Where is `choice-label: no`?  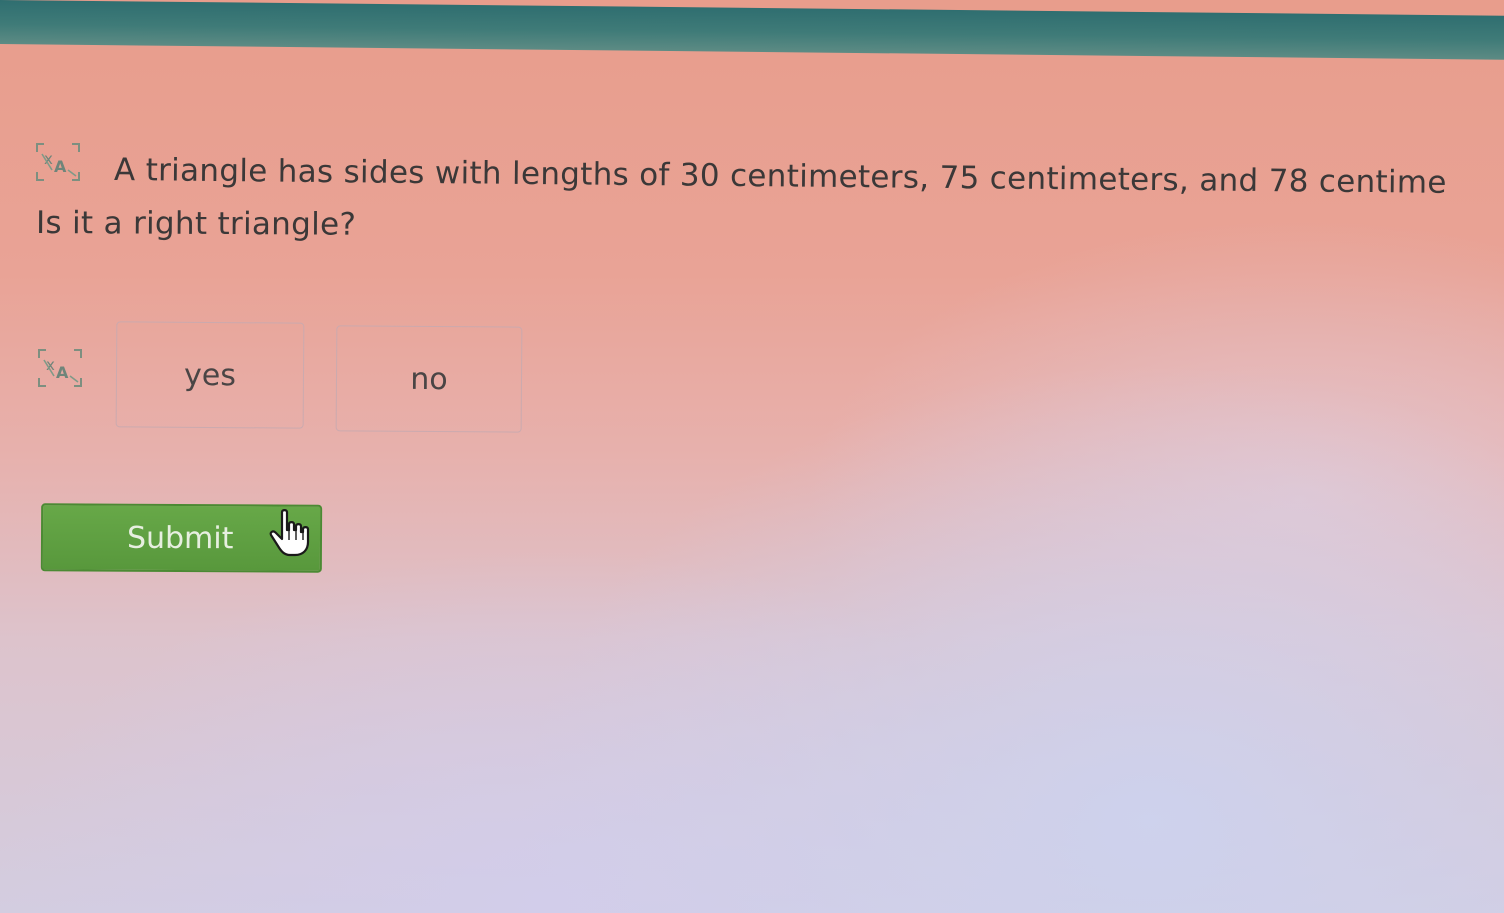 choice-label: no is located at coordinates (429, 379).